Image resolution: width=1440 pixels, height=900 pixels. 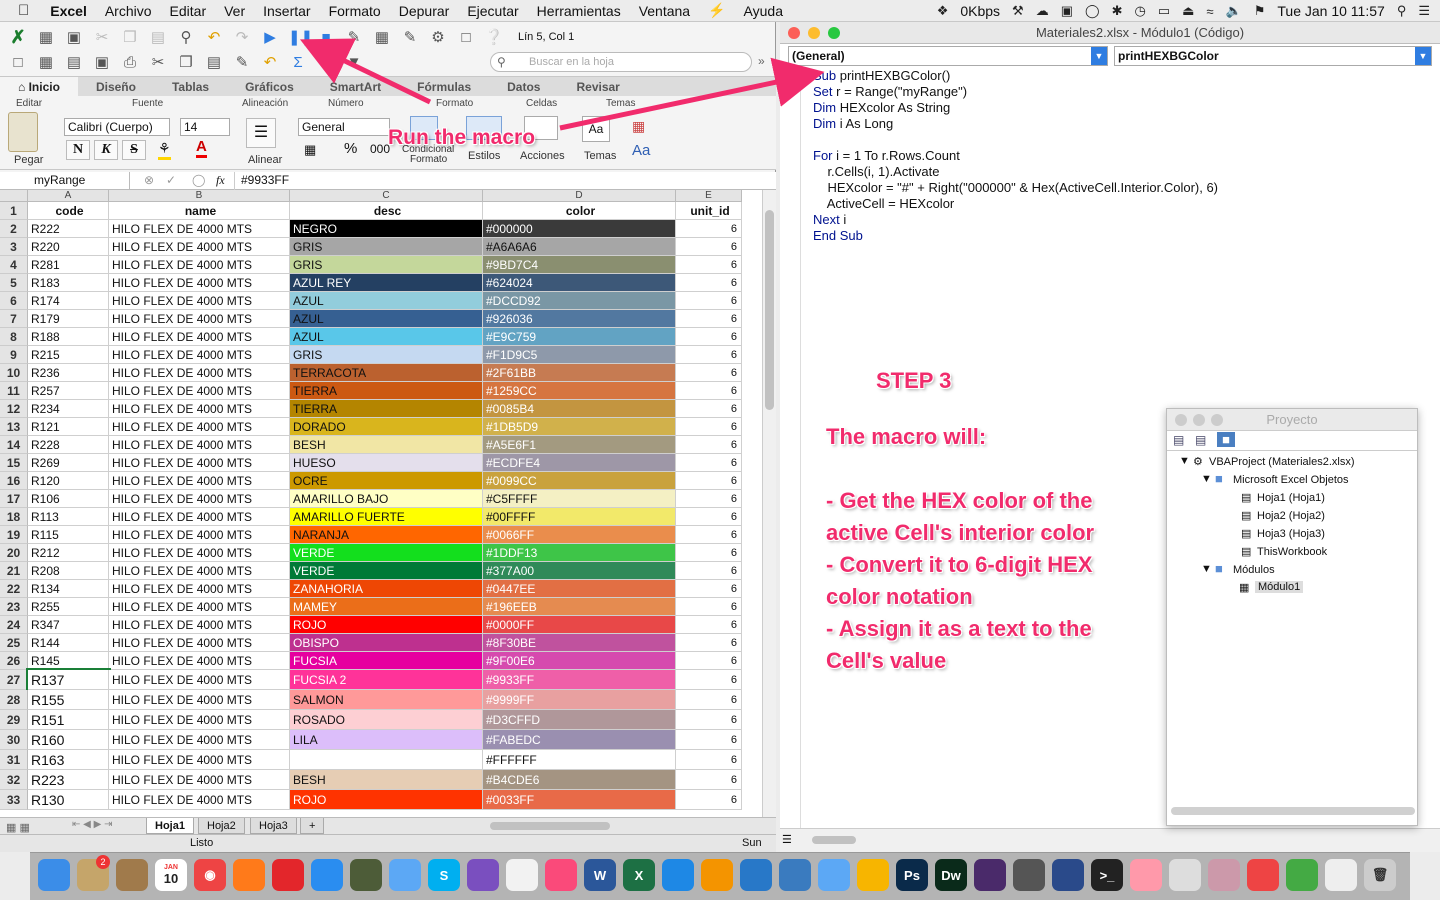 I want to click on safari-icon, so click(x=327, y=875).